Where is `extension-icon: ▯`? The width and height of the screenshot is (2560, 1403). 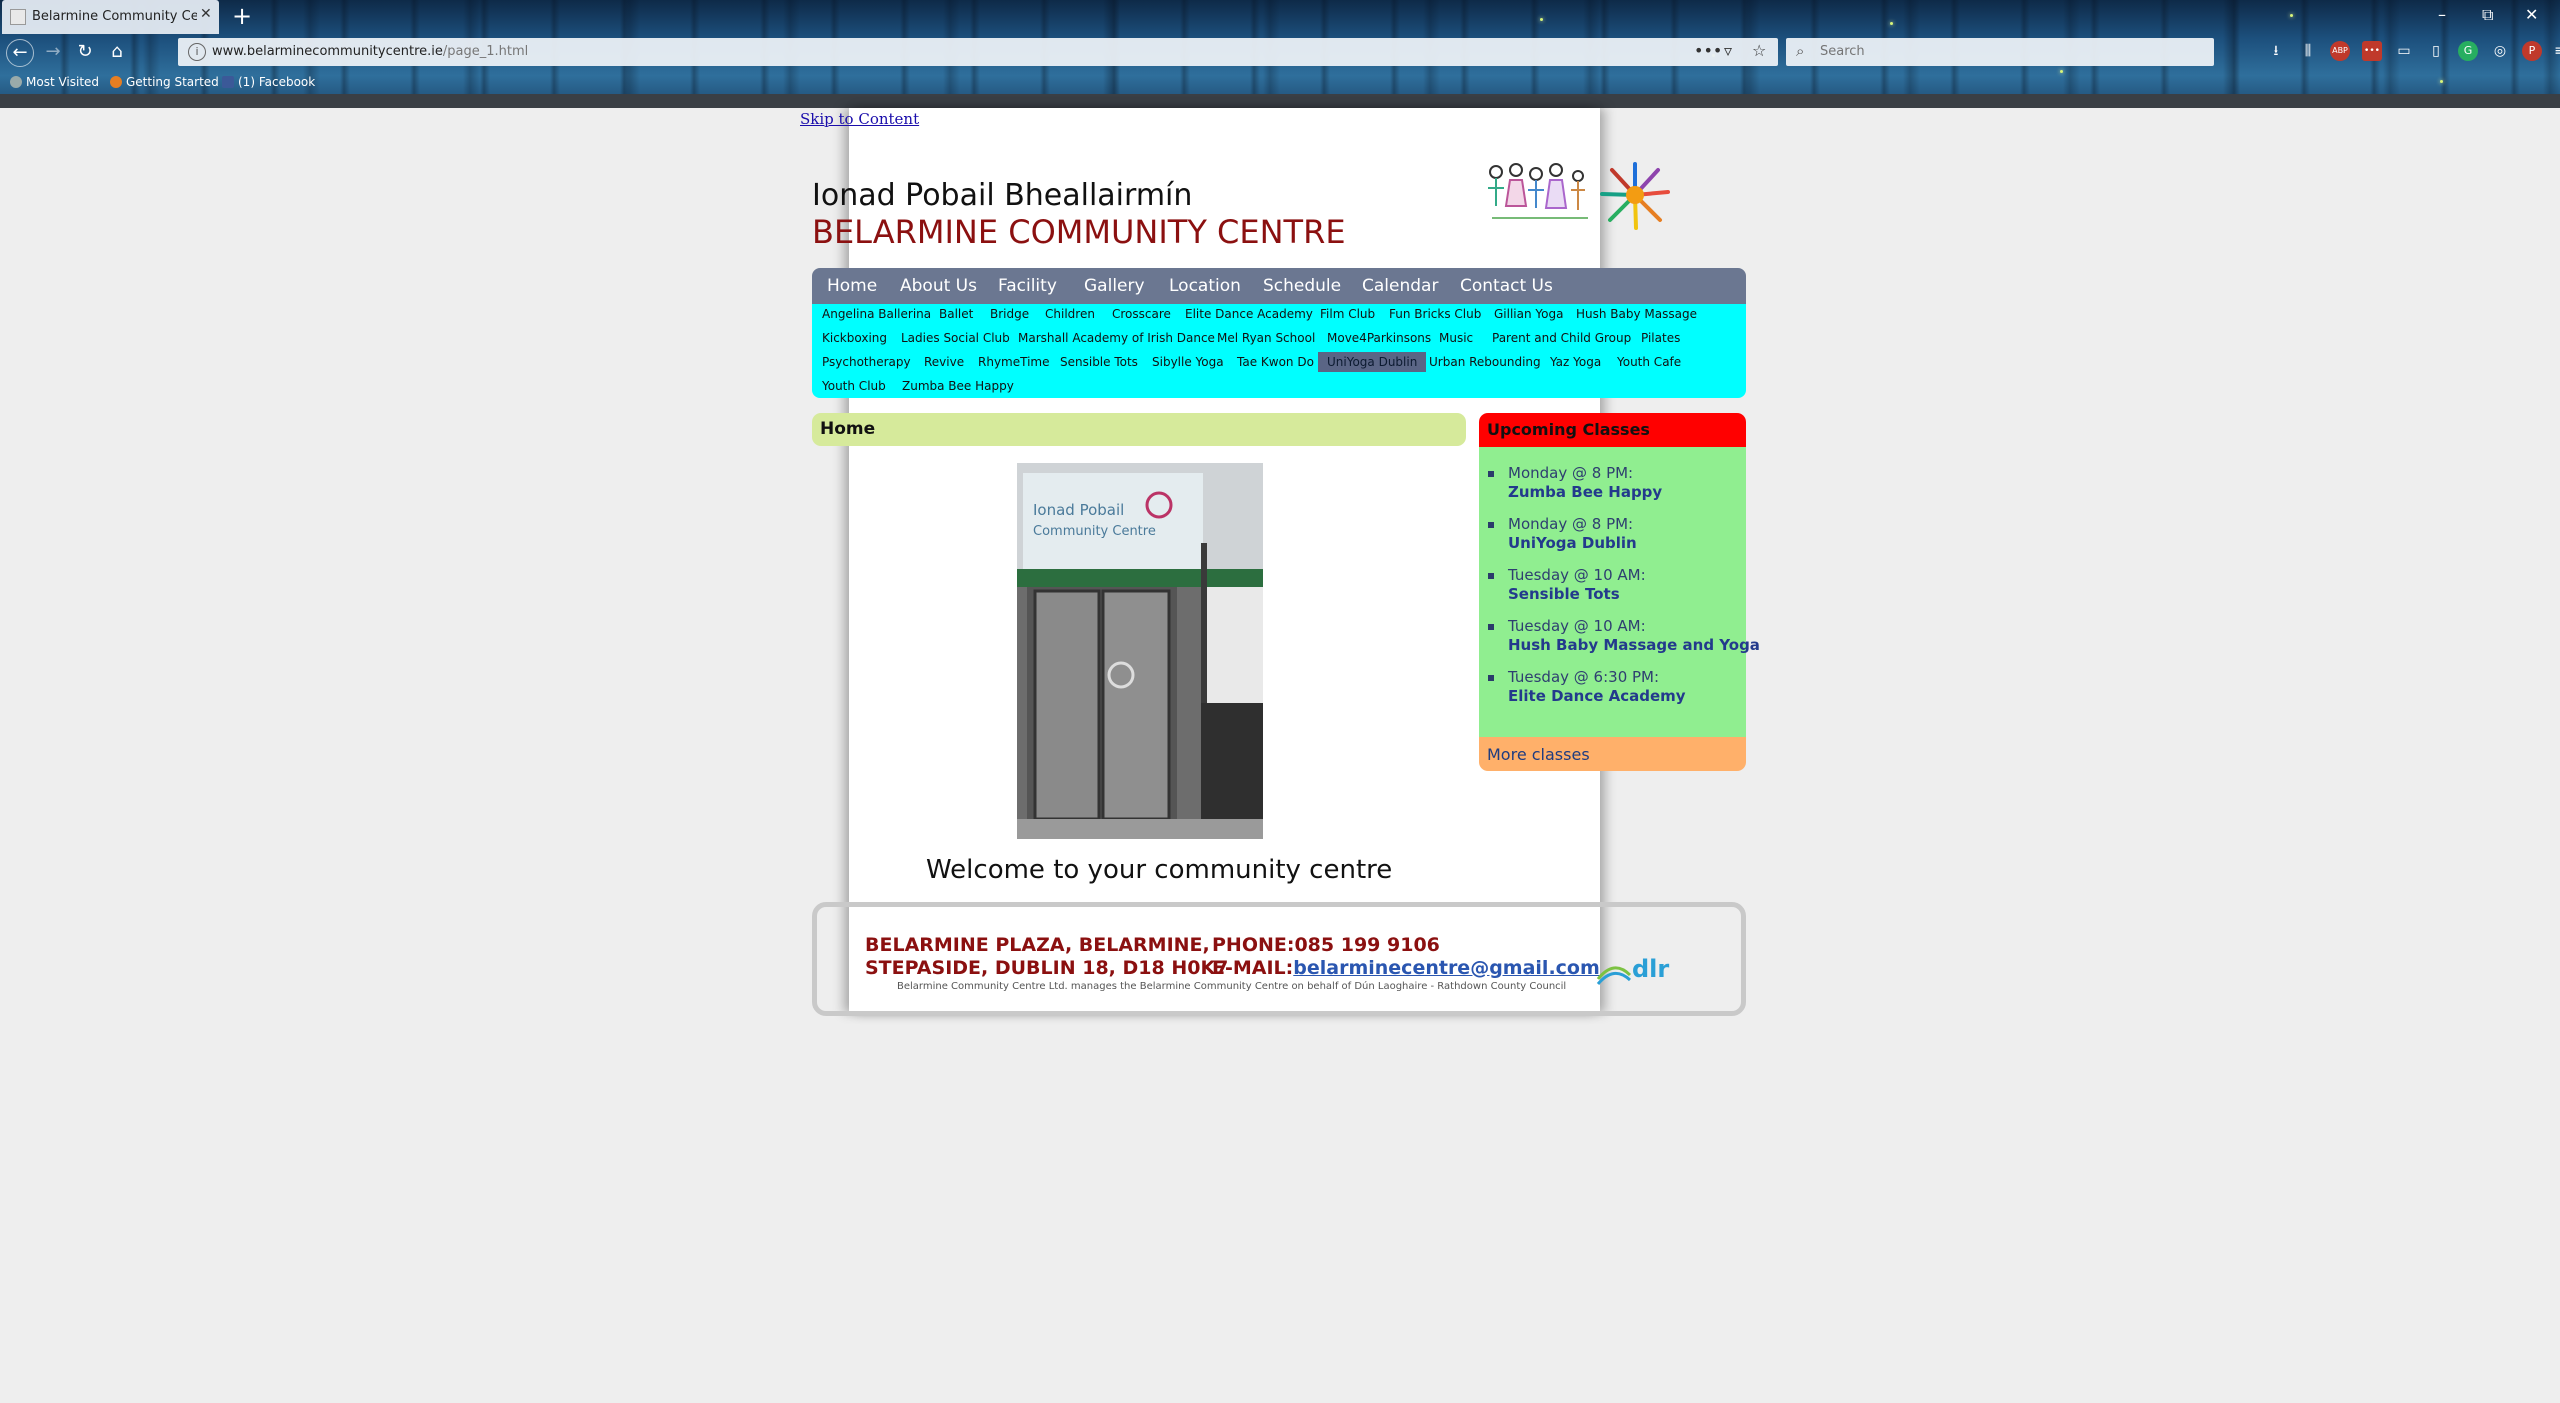 extension-icon: ▯ is located at coordinates (2436, 51).